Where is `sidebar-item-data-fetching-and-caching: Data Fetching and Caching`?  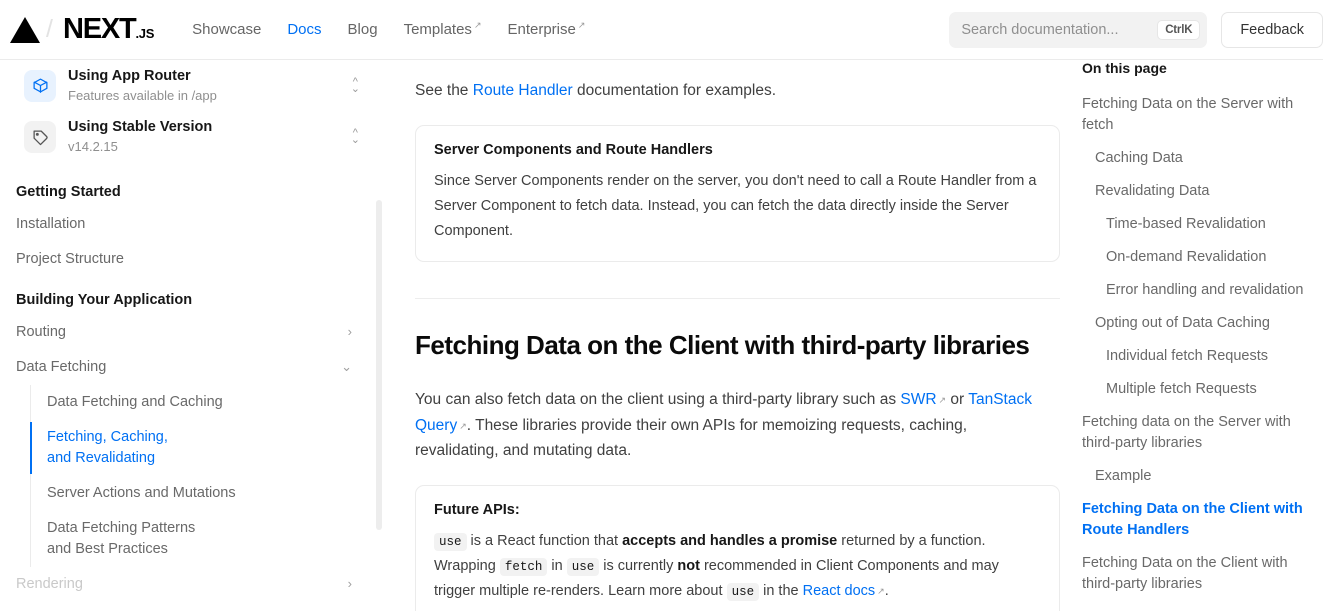
sidebar-item-data-fetching-and-caching: Data Fetching and Caching is located at coordinates (210, 402).